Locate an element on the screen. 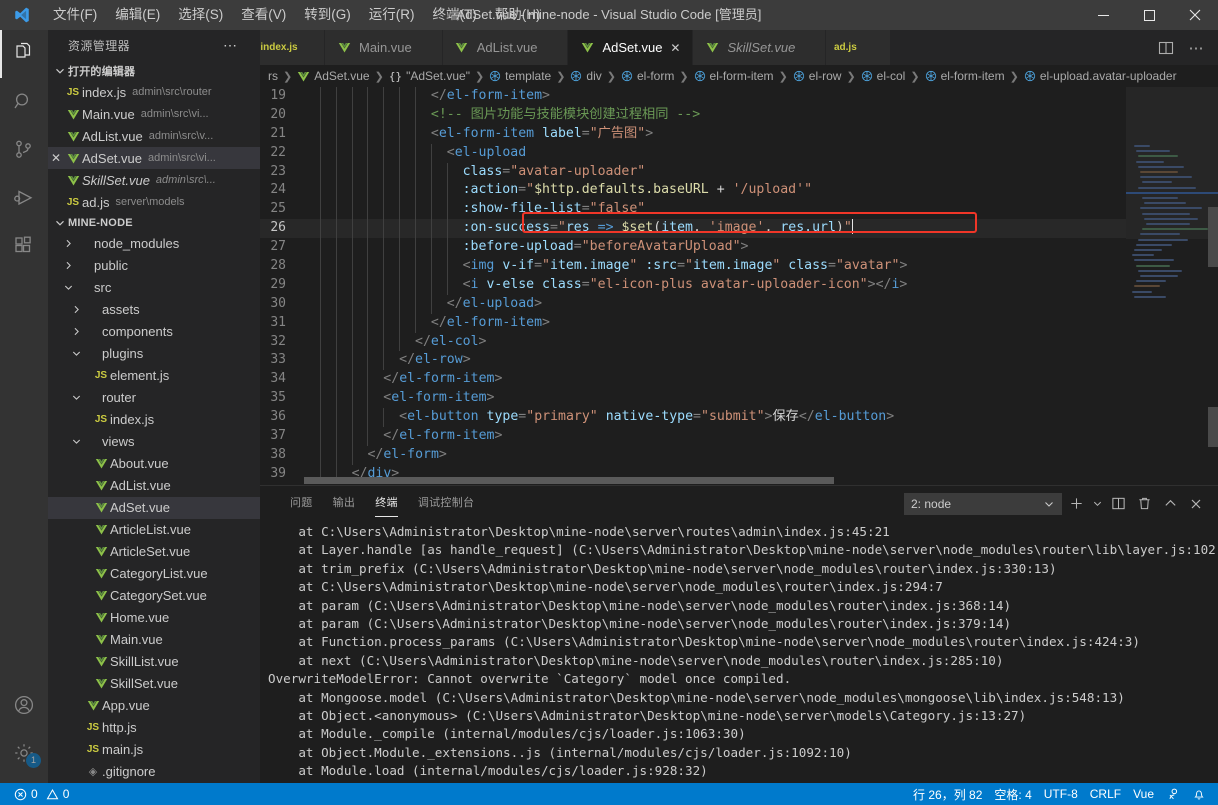 Image resolution: width=1218 pixels, height=805 pixels. minimap is located at coordinates (1172, 286).